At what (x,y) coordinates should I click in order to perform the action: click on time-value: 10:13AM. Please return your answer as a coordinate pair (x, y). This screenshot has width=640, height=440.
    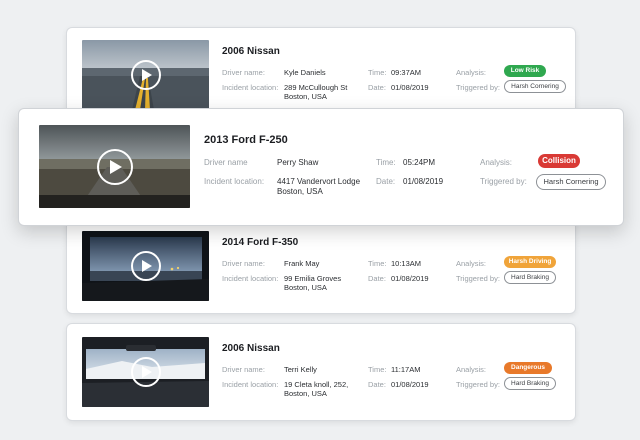
    Looking at the image, I should click on (406, 263).